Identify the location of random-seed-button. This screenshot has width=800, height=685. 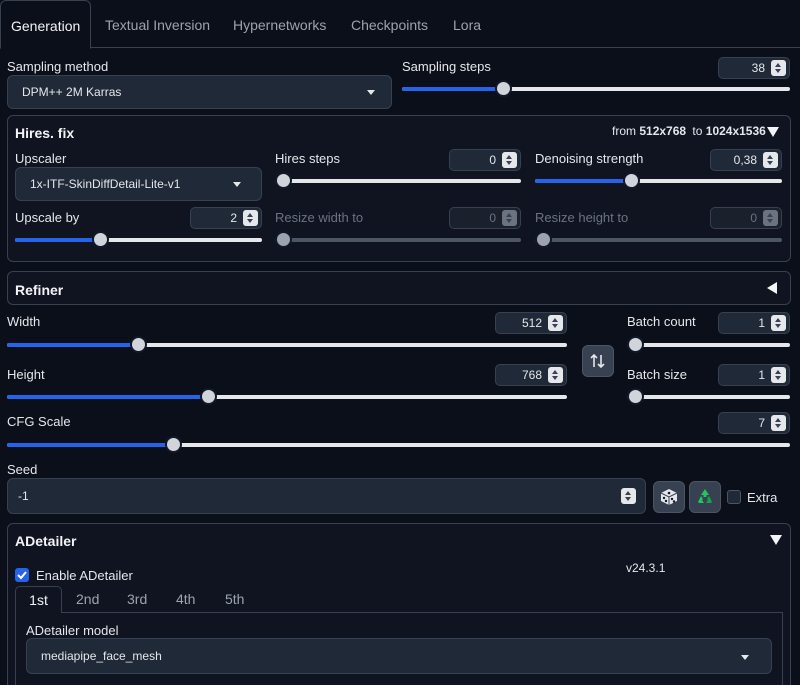
(669, 497).